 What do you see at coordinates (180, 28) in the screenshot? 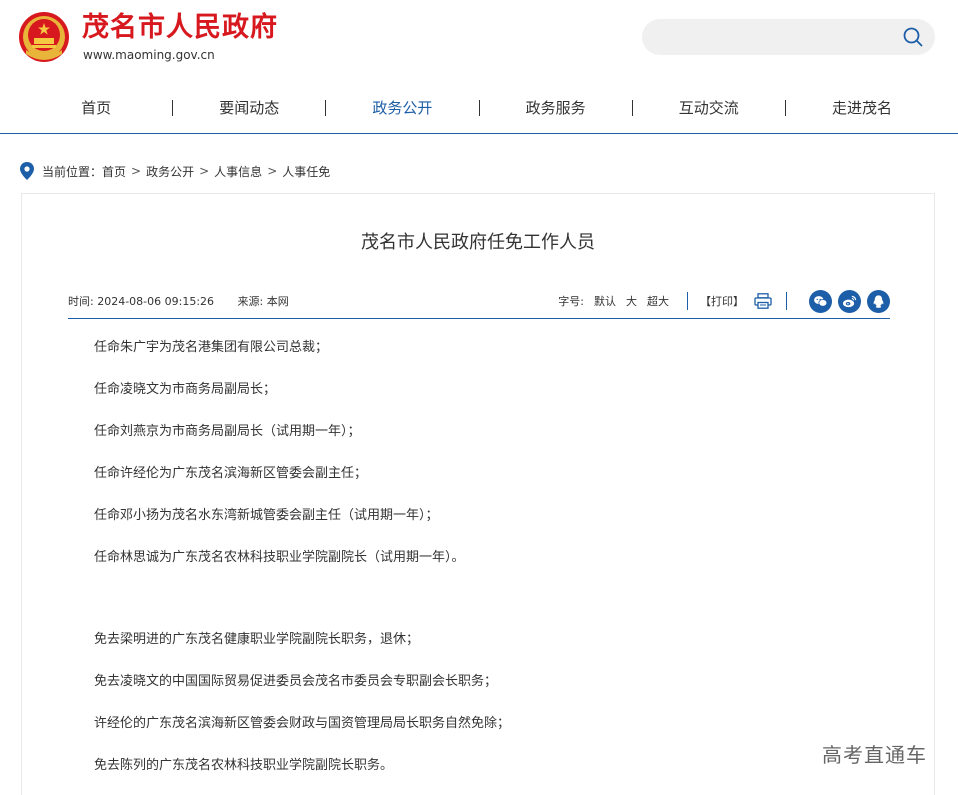
I see `site-title: 茂名市人民政府` at bounding box center [180, 28].